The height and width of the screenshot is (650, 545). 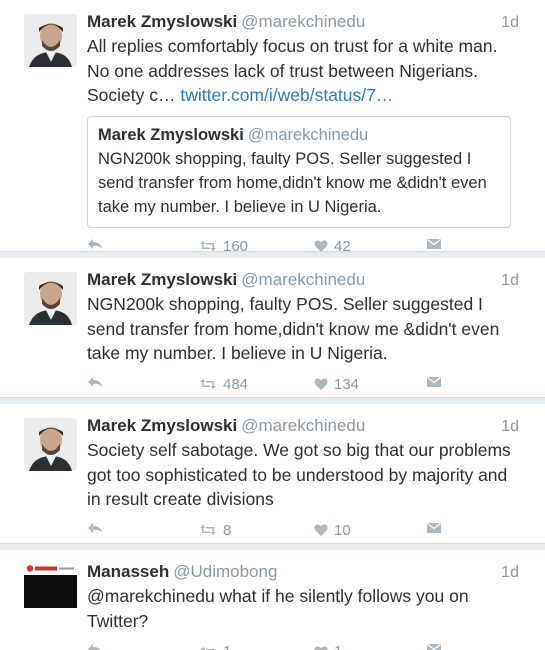 I want to click on like-count: 134, so click(x=347, y=384).